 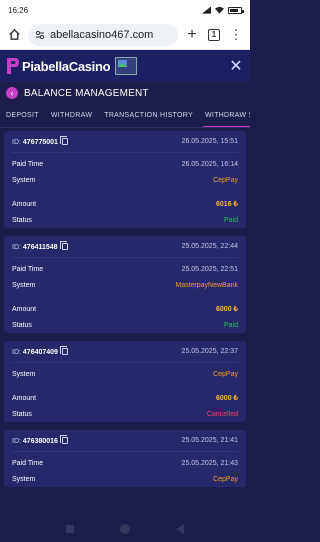 I want to click on created-date: 25.05.2025, 21:41, so click(x=209, y=440).